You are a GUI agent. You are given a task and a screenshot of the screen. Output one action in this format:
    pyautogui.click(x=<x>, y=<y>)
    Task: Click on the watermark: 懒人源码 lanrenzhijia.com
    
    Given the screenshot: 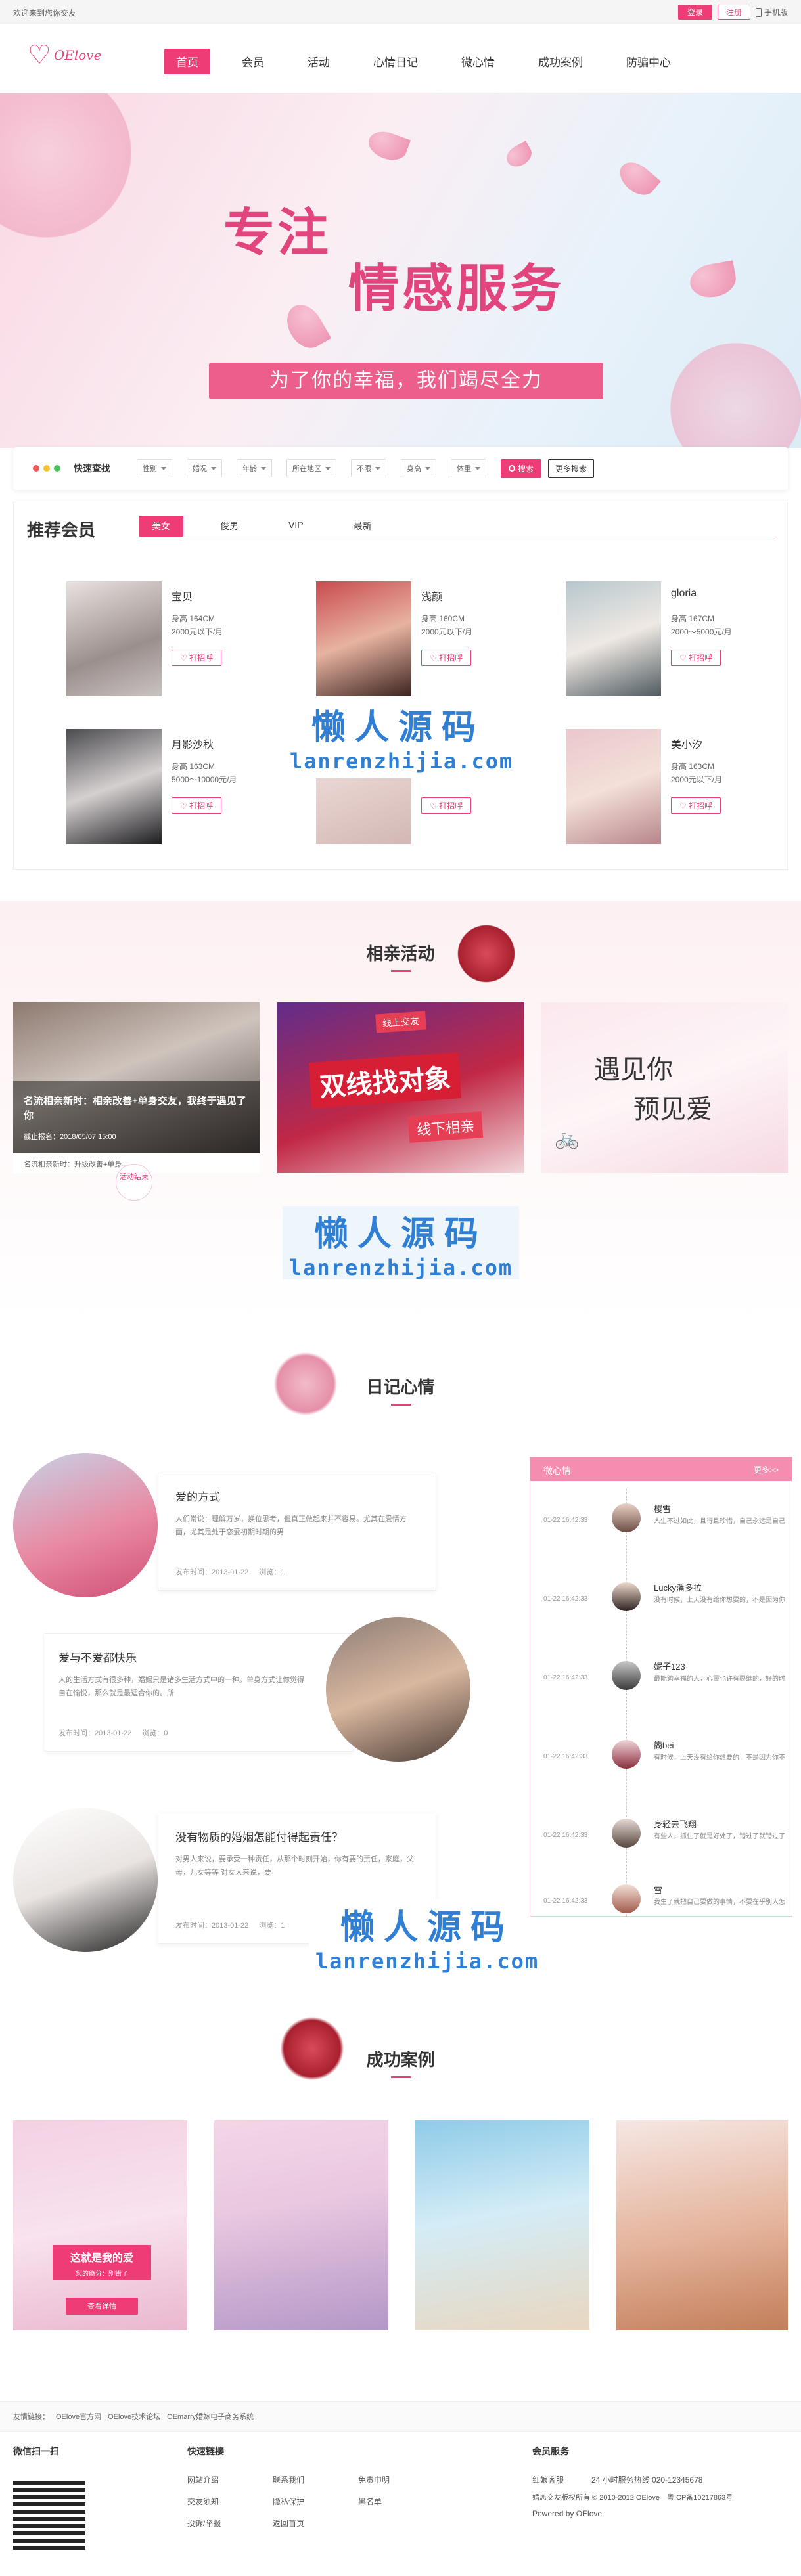 What is the action you would take?
    pyautogui.click(x=427, y=1939)
    